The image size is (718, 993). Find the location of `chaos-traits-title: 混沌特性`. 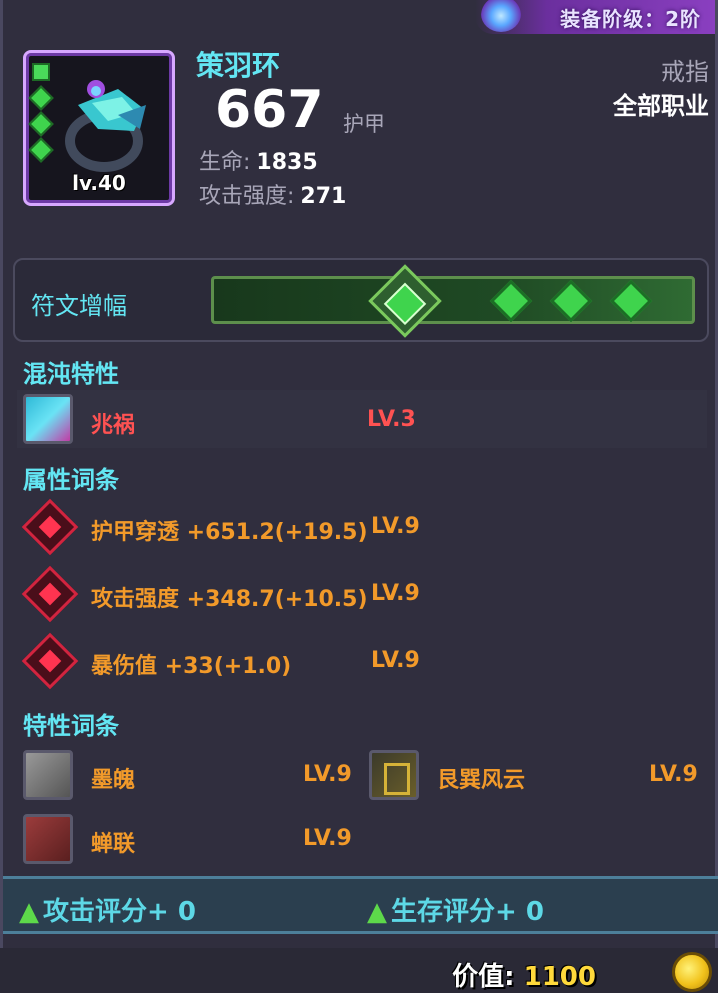

chaos-traits-title: 混沌特性 is located at coordinates (71, 374).